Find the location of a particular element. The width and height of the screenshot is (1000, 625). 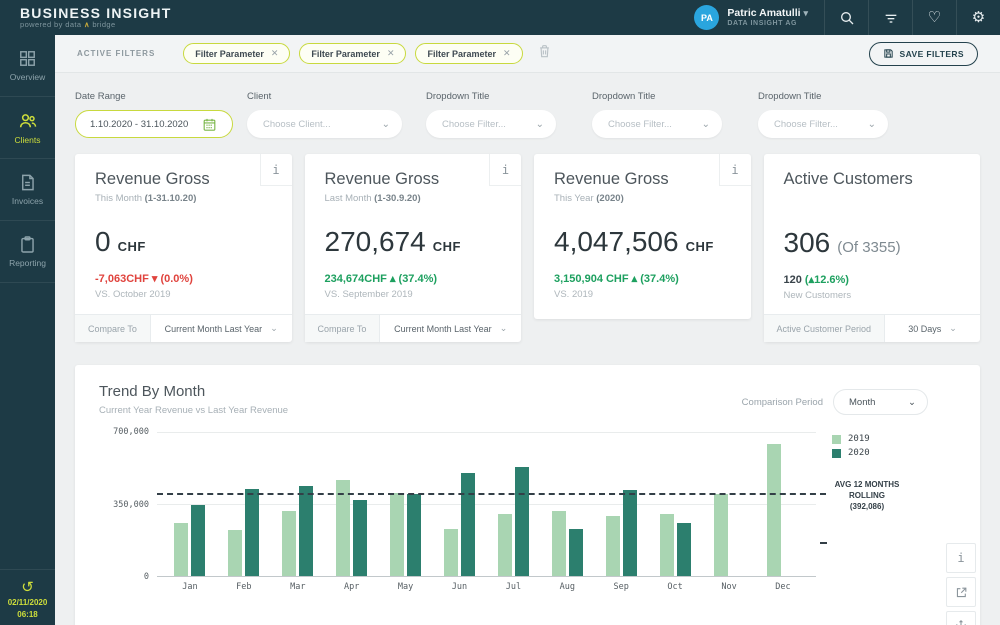

kpi-value: 306 is located at coordinates (807, 242).